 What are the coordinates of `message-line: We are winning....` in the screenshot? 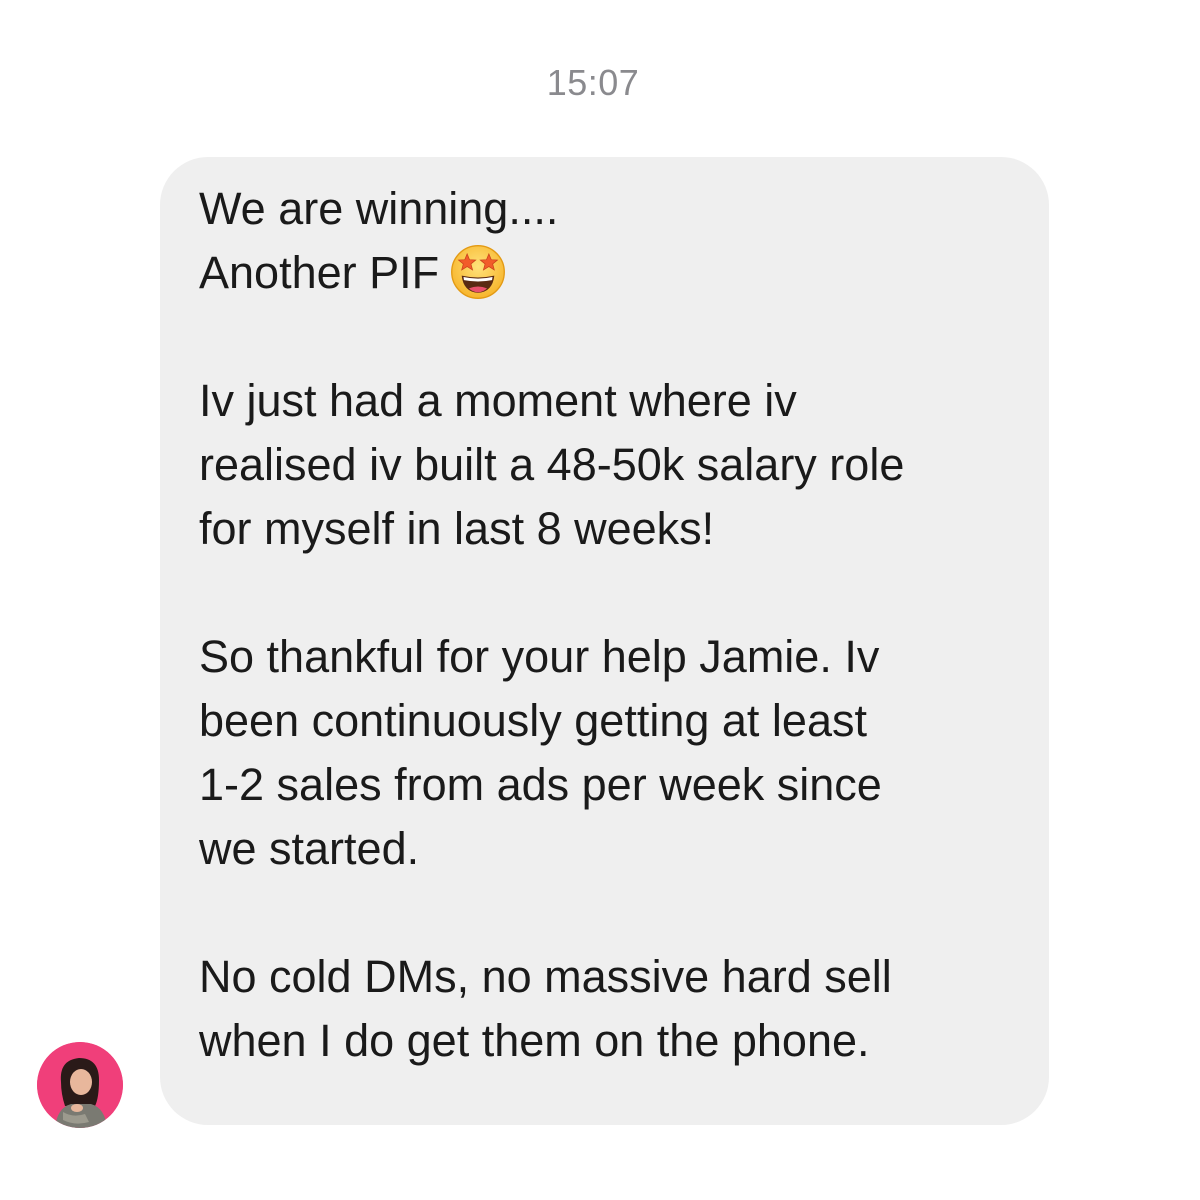 It's located at (379, 208).